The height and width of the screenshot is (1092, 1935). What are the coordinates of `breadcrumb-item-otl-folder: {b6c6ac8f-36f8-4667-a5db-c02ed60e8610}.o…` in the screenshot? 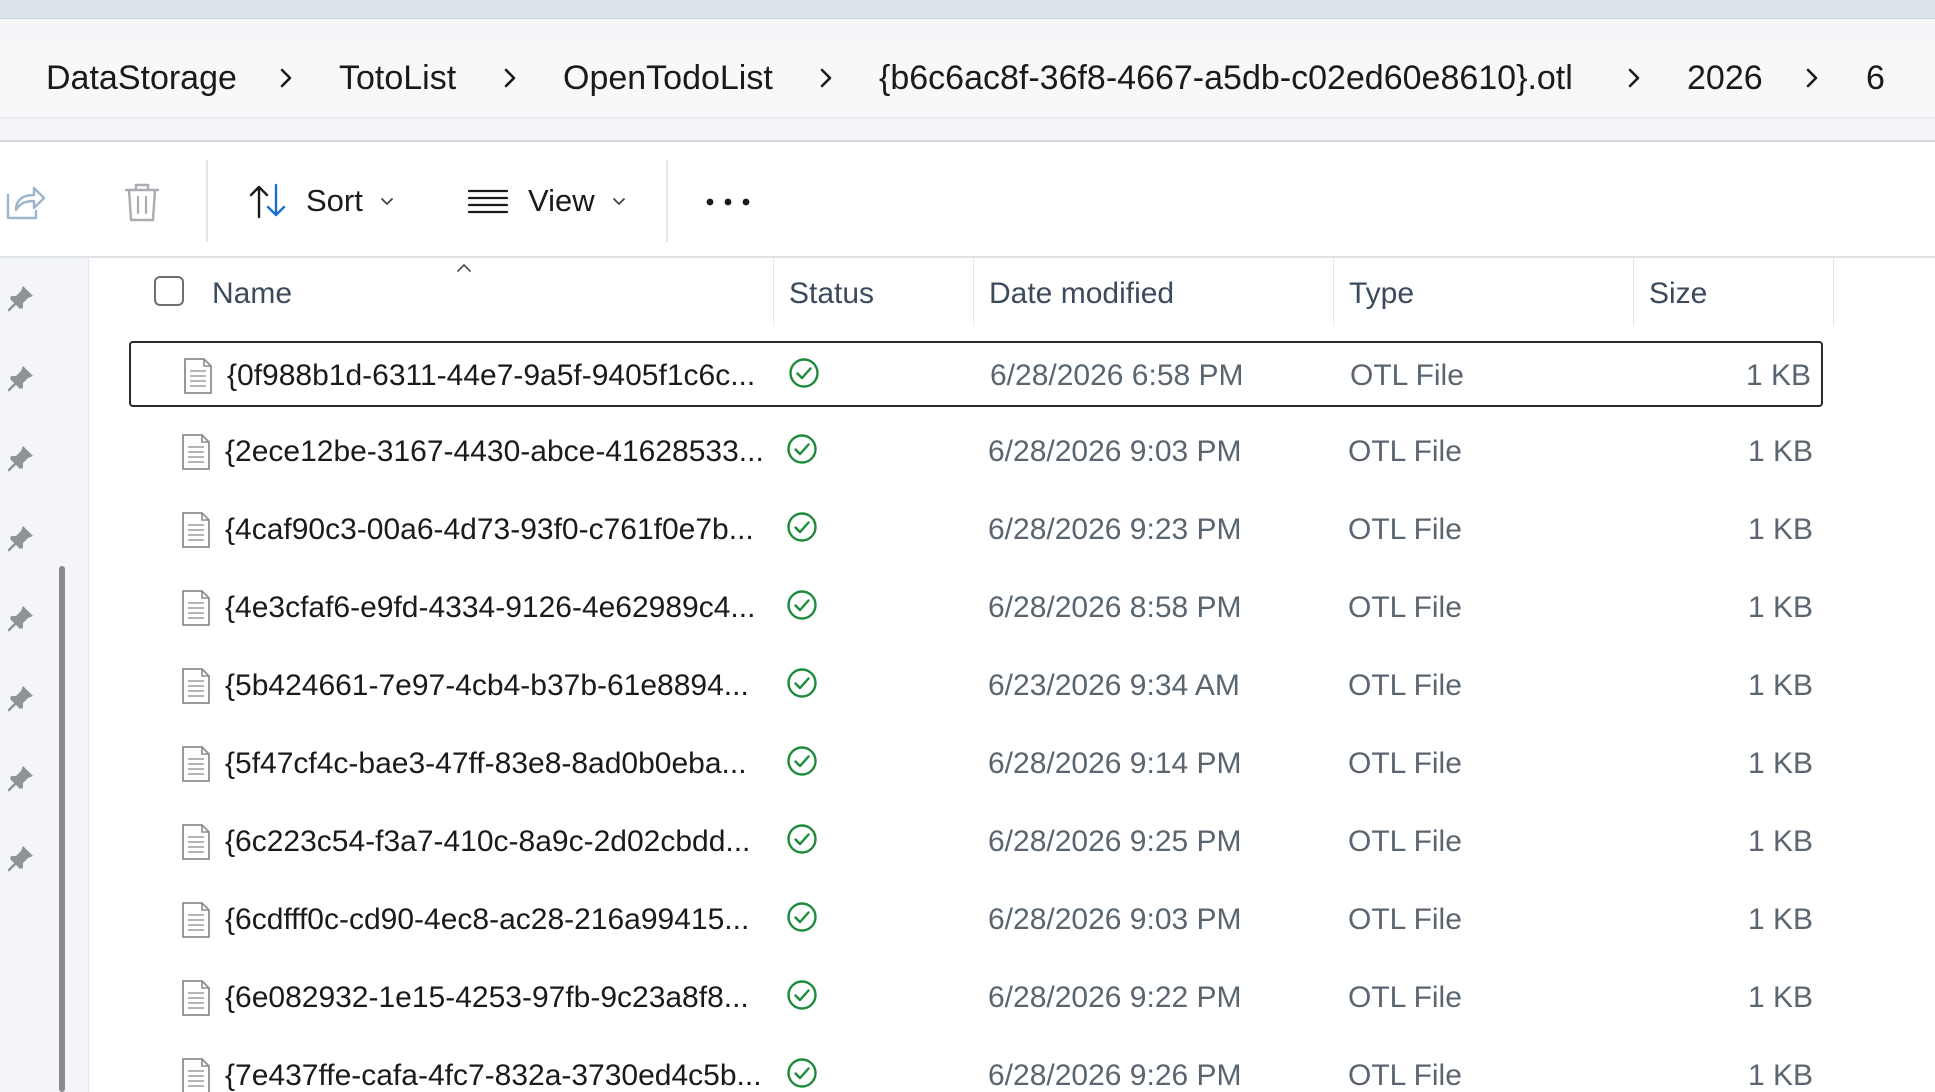 It's located at (1226, 78).